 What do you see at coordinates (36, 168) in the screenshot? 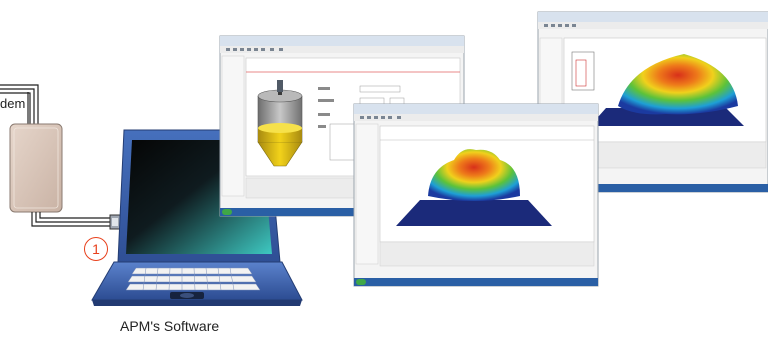
I see `modem-device` at bounding box center [36, 168].